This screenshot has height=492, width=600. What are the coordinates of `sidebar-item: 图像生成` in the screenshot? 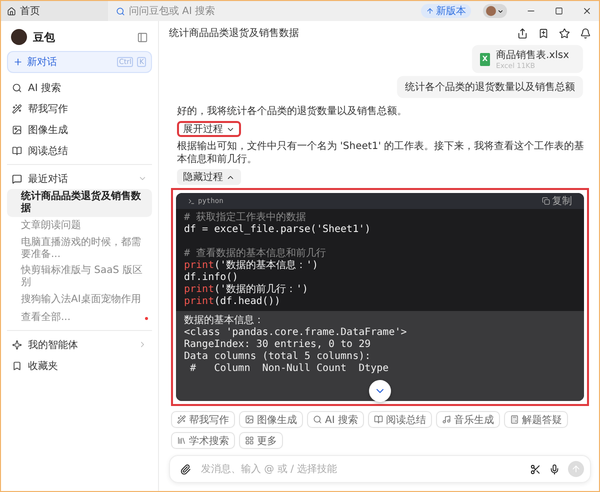 It's located at (79, 129).